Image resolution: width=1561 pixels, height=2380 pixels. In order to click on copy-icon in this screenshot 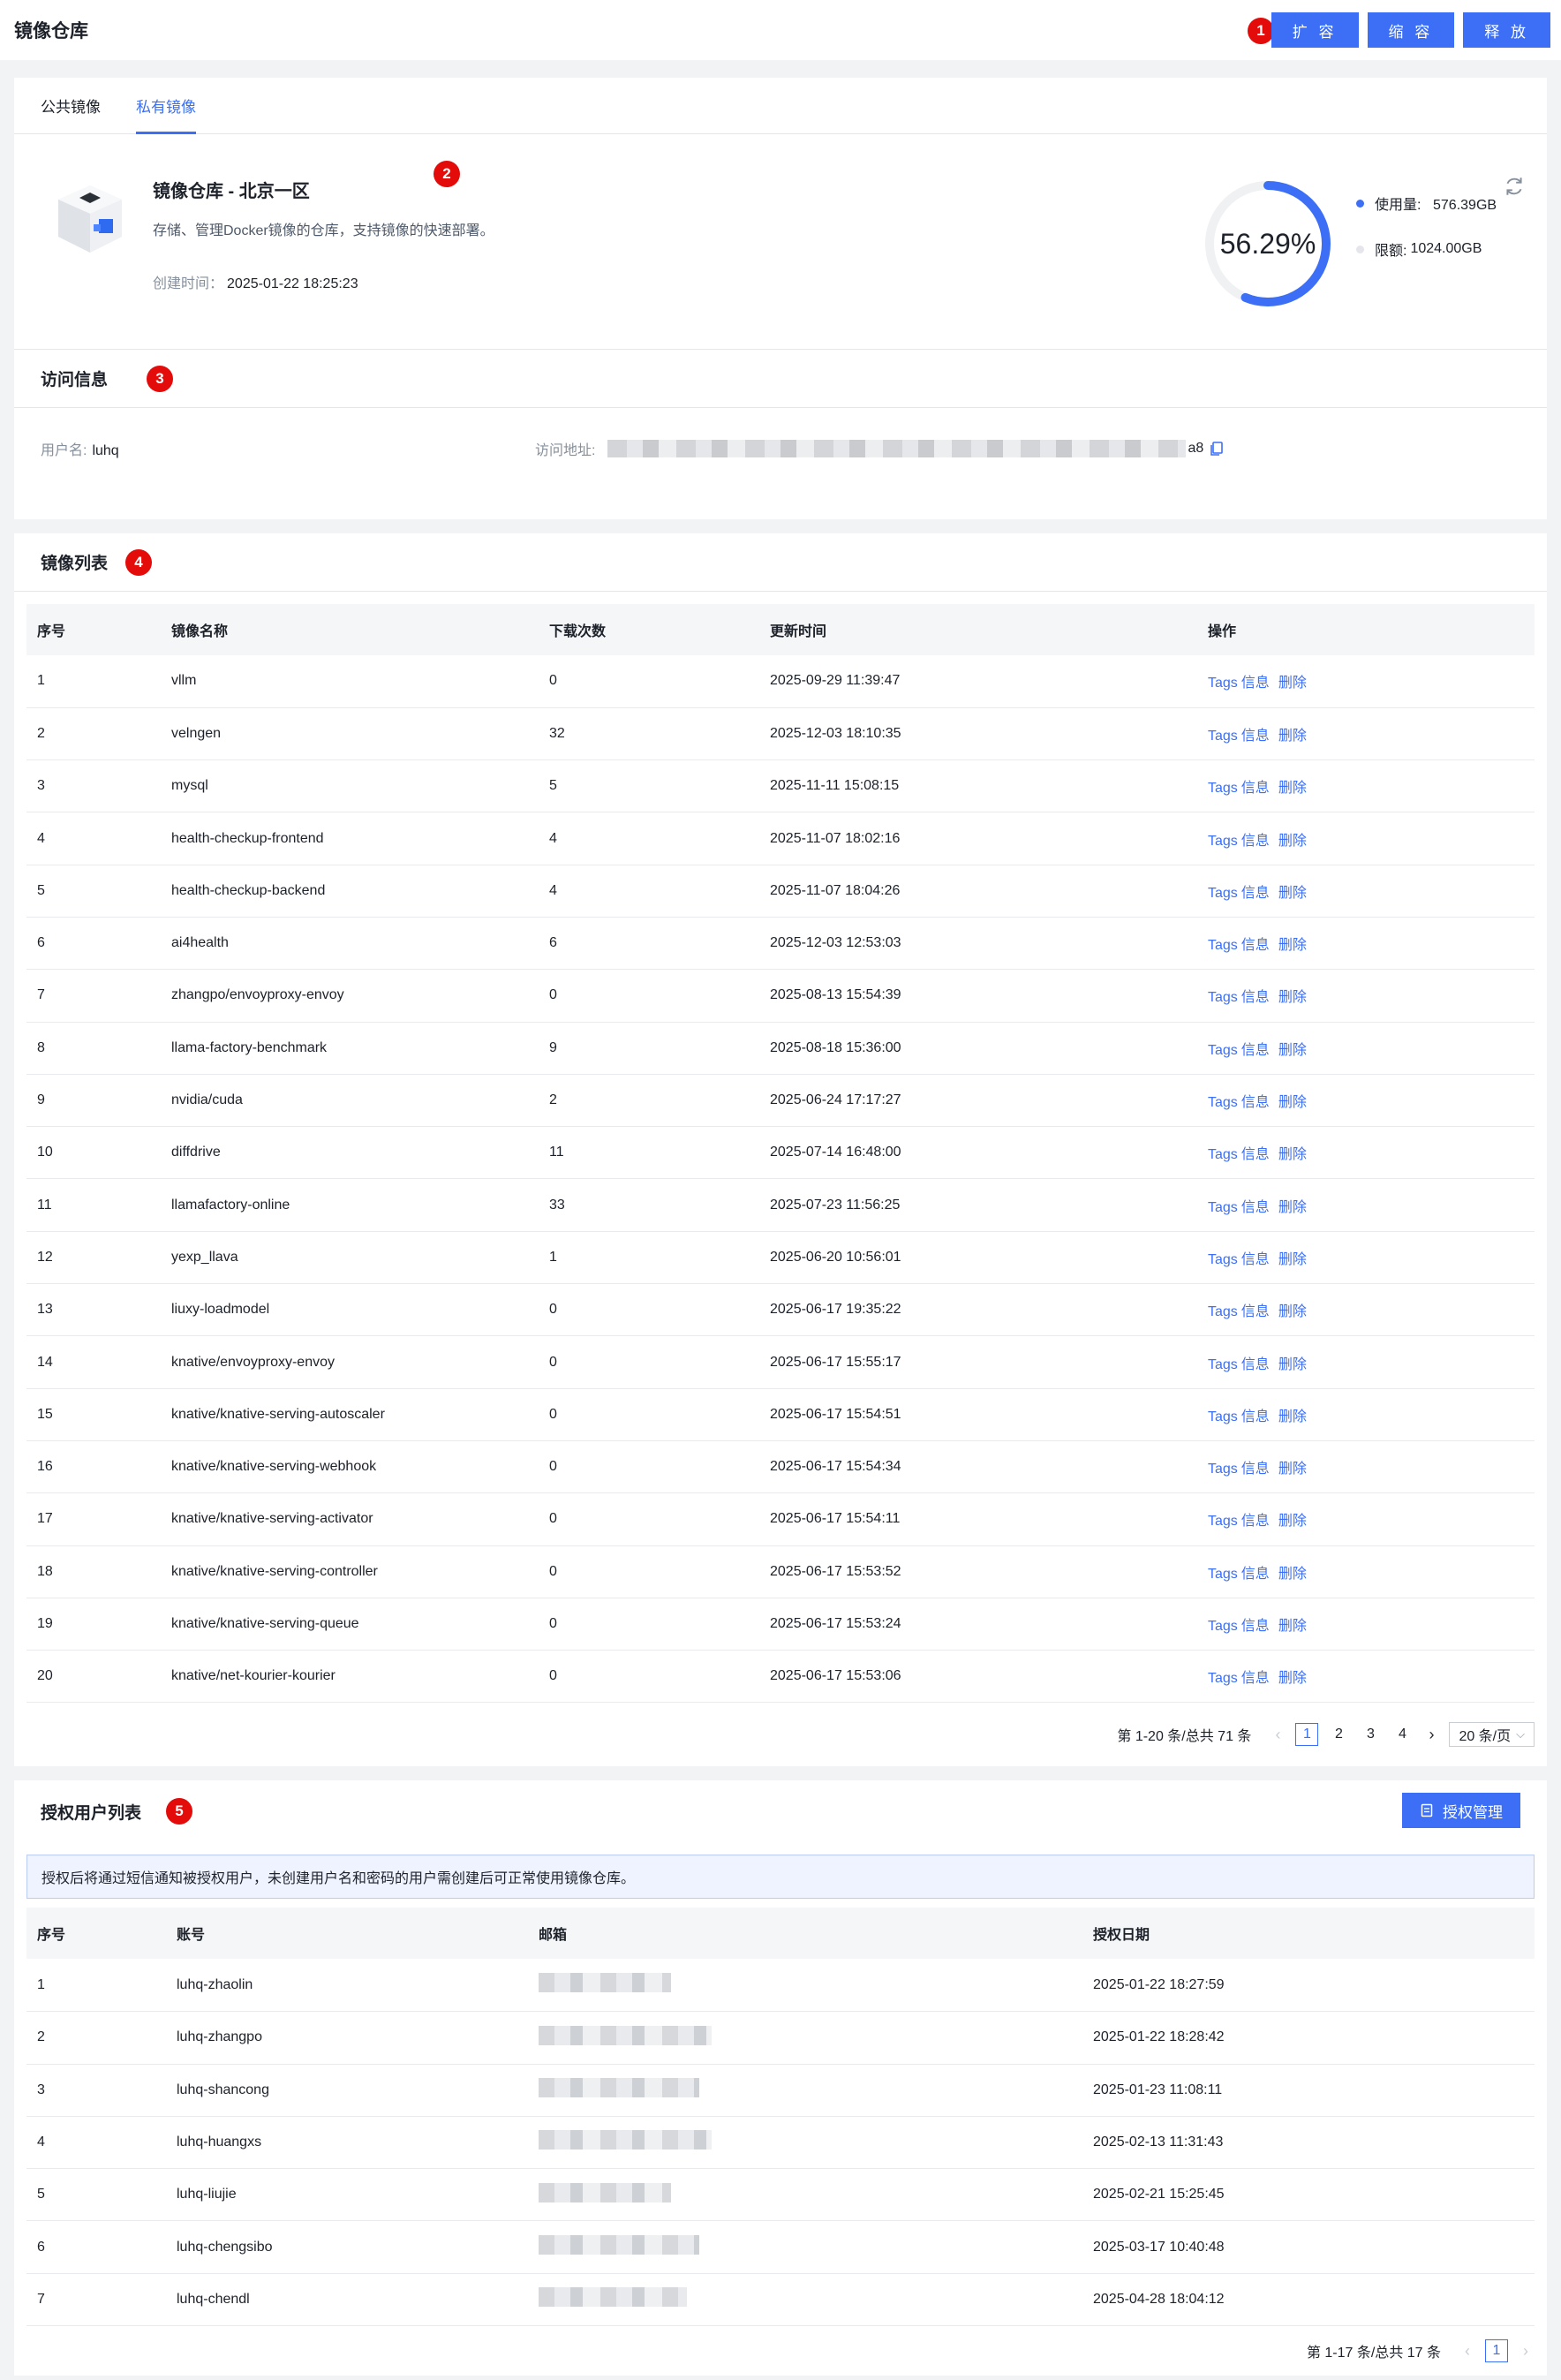, I will do `click(1217, 449)`.